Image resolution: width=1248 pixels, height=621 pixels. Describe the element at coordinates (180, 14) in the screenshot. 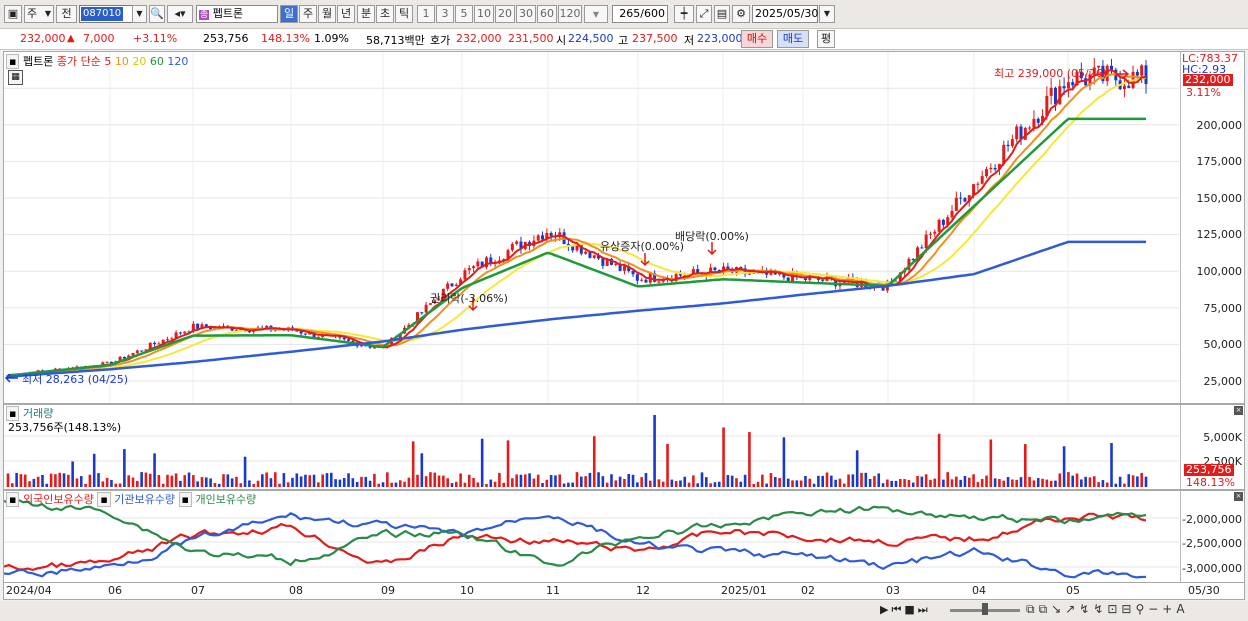

I see `speaker-icon: ◂▾` at that location.